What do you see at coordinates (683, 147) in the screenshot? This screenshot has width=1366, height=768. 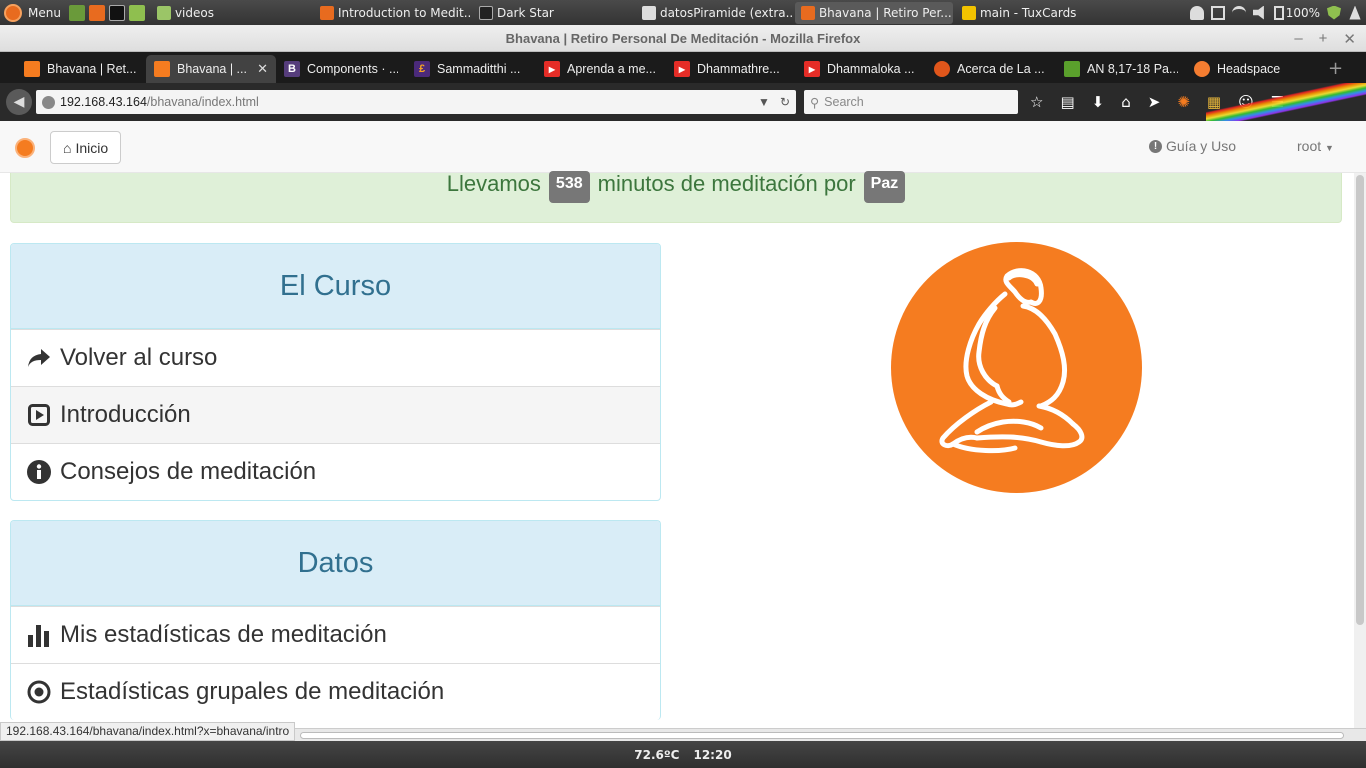 I see `site-navbar: ⌂ Inicio ! Guía y Uso root ▼` at bounding box center [683, 147].